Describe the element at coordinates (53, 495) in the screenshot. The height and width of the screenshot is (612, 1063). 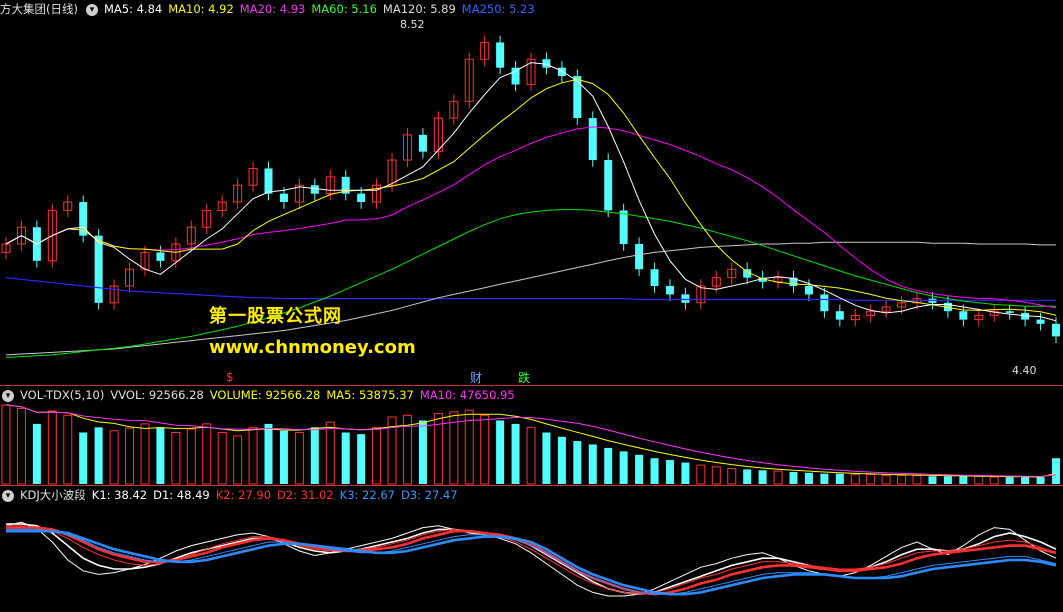
I see `kdj-title: KDJ大小波段` at that location.